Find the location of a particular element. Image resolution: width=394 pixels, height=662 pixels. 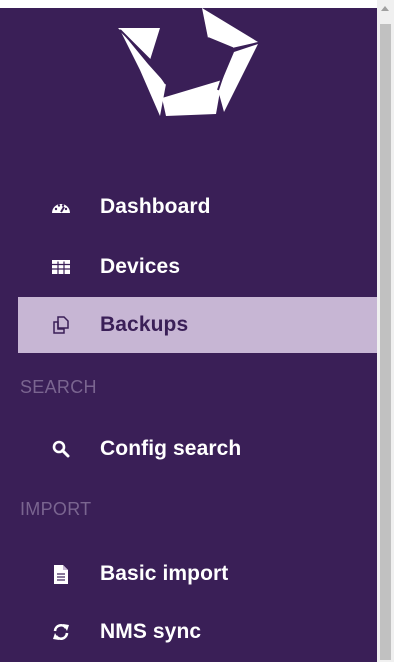

sidebar-item-backups: Backups is located at coordinates (197, 325).